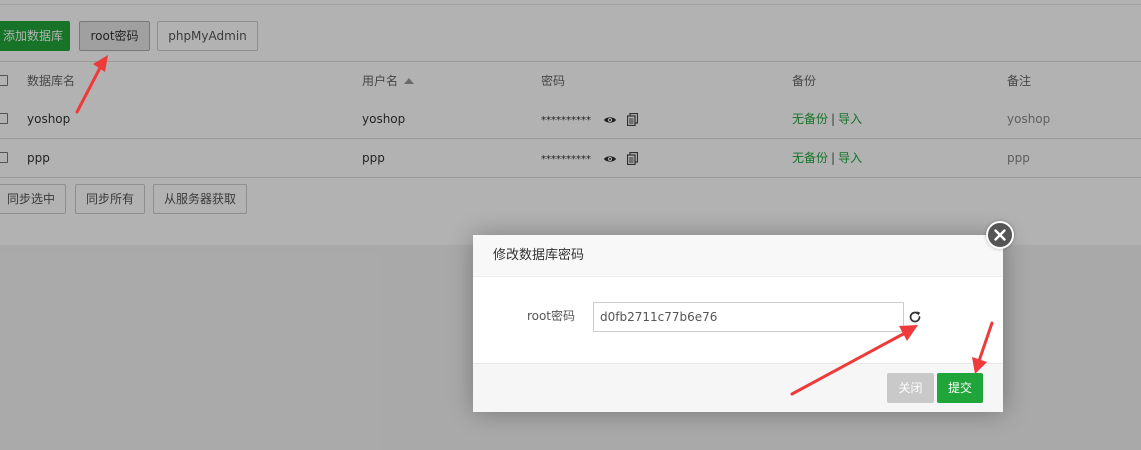 This screenshot has height=450, width=1141. I want to click on submit-button: 提交, so click(960, 388).